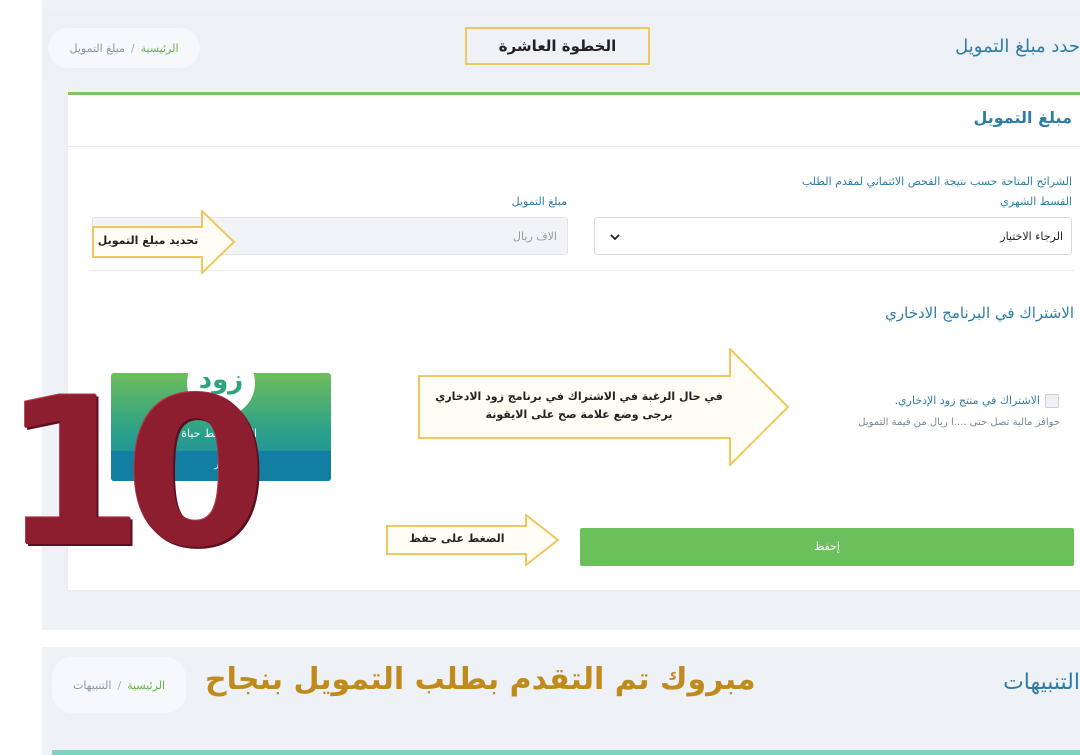  I want to click on card-title: مبلغ التمويل, so click(1022, 117).